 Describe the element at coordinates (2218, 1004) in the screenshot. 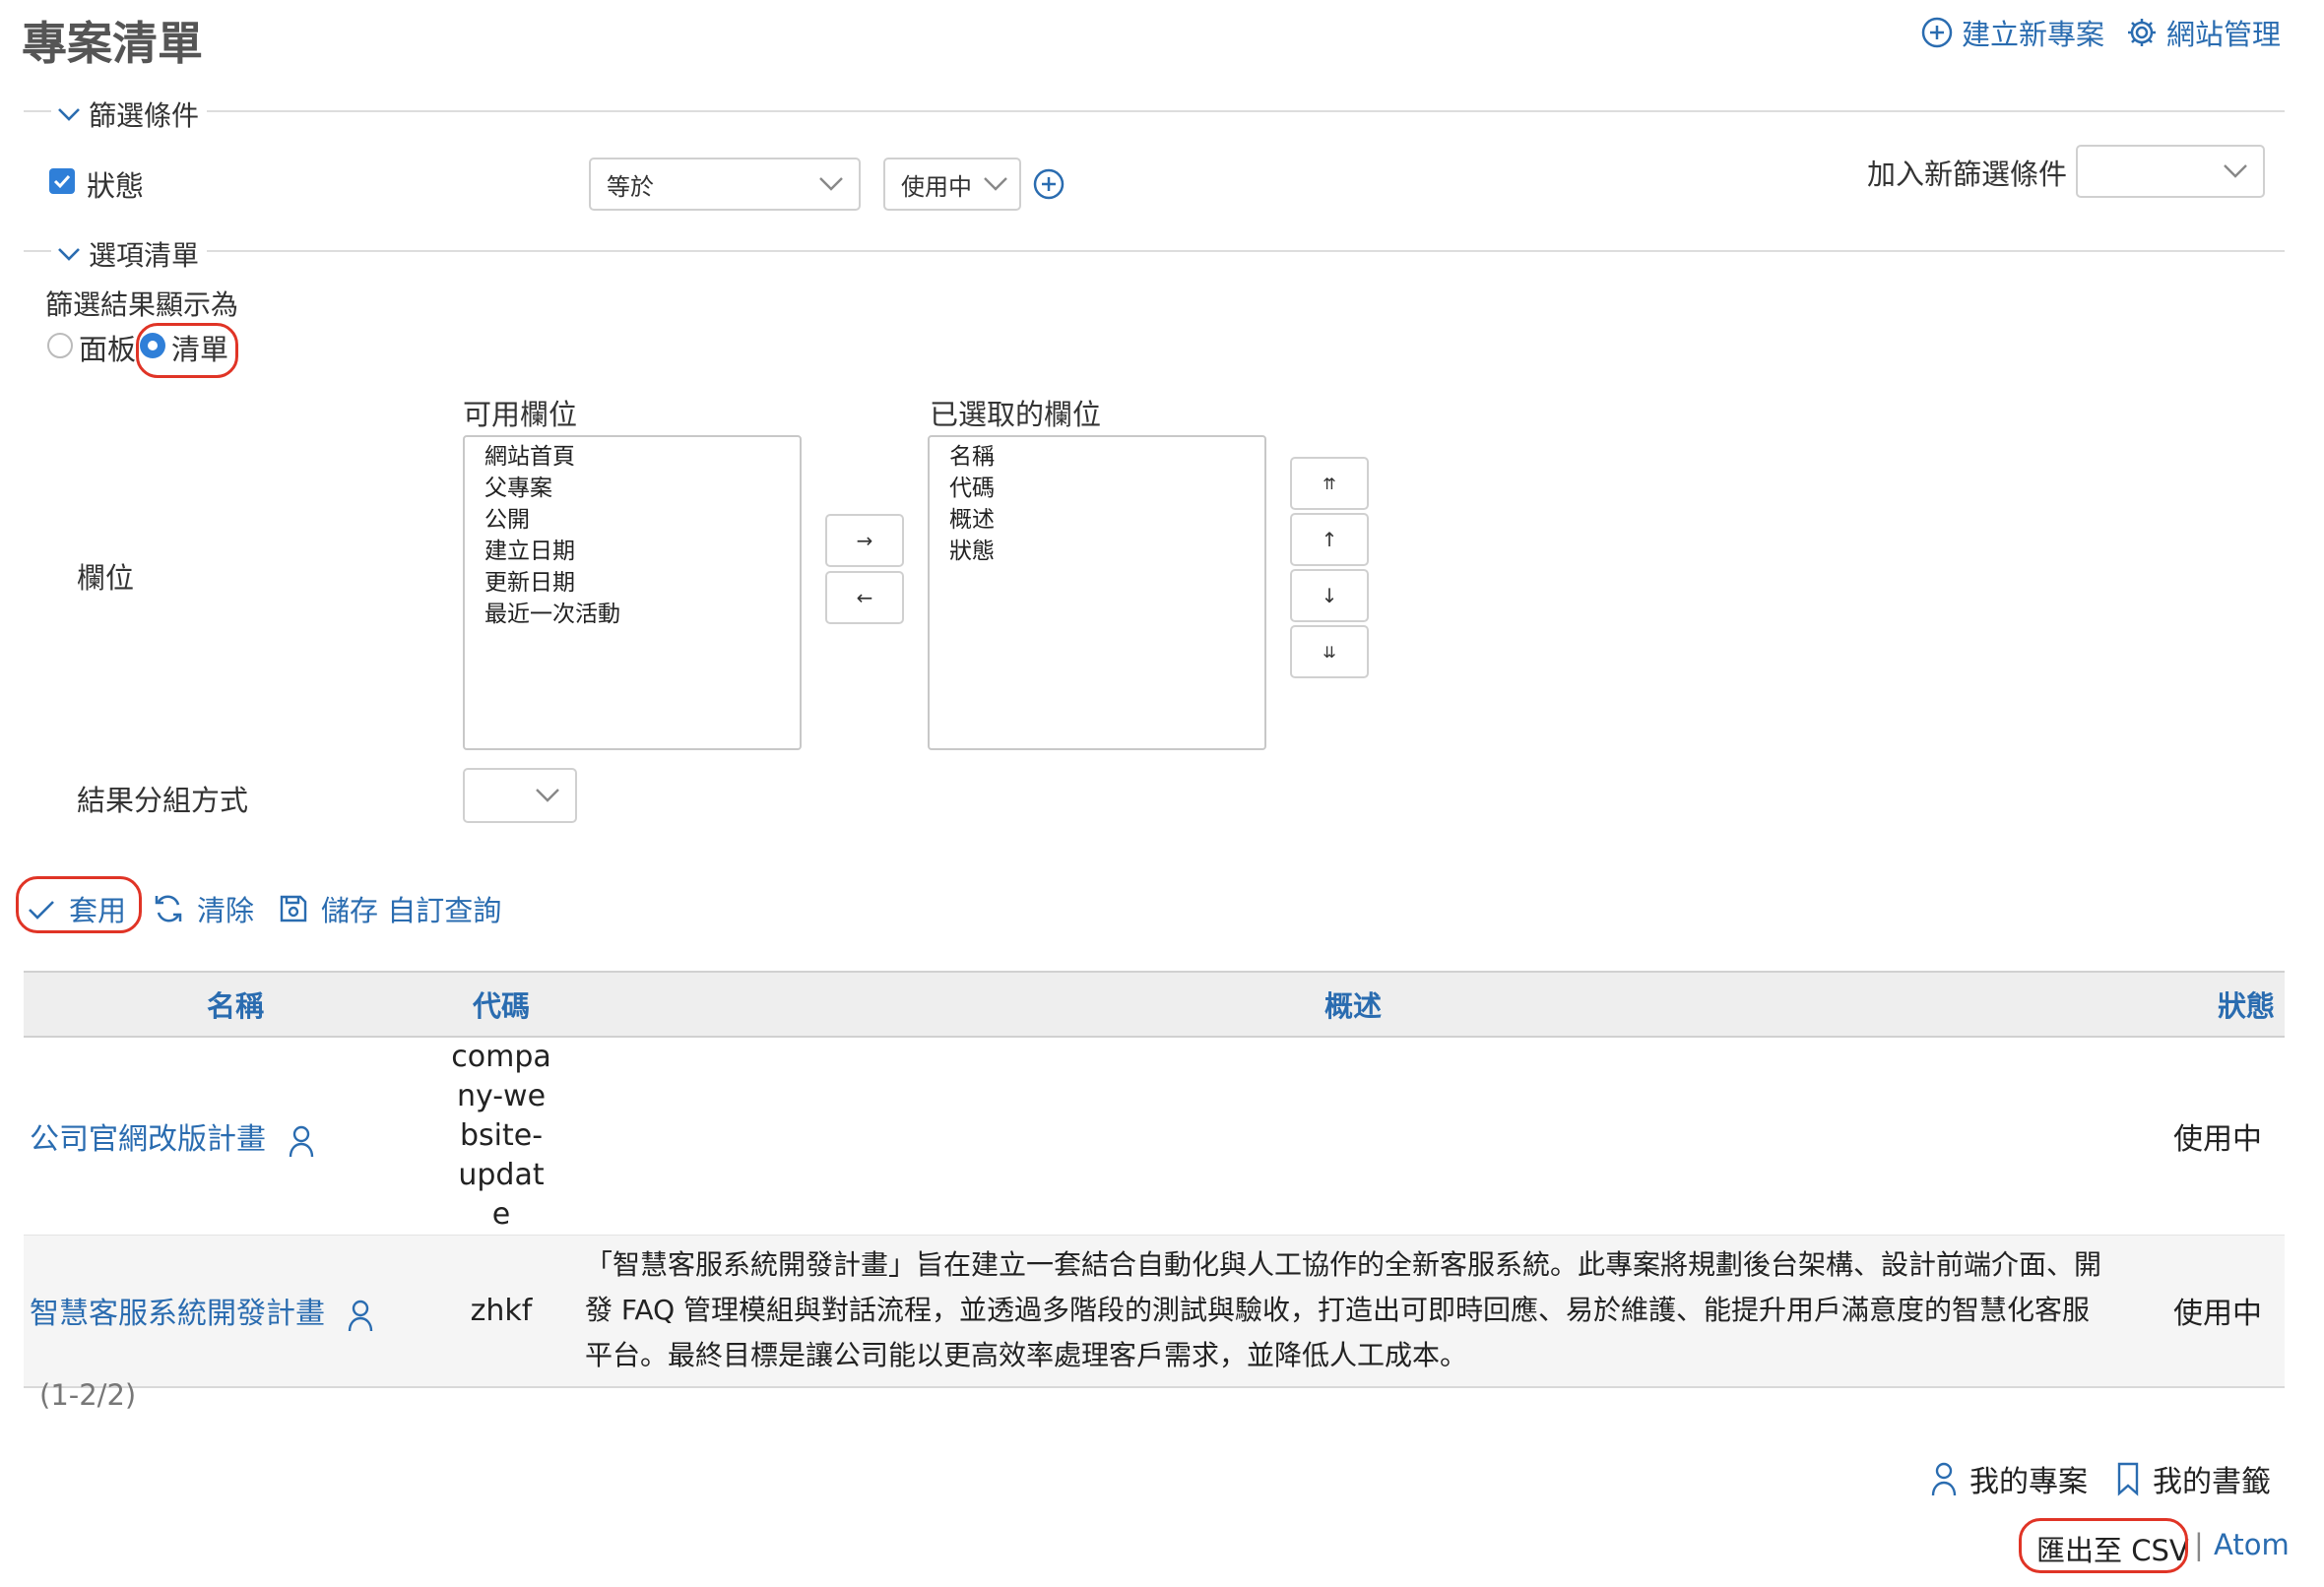

I see `column-header-status: 狀態` at that location.